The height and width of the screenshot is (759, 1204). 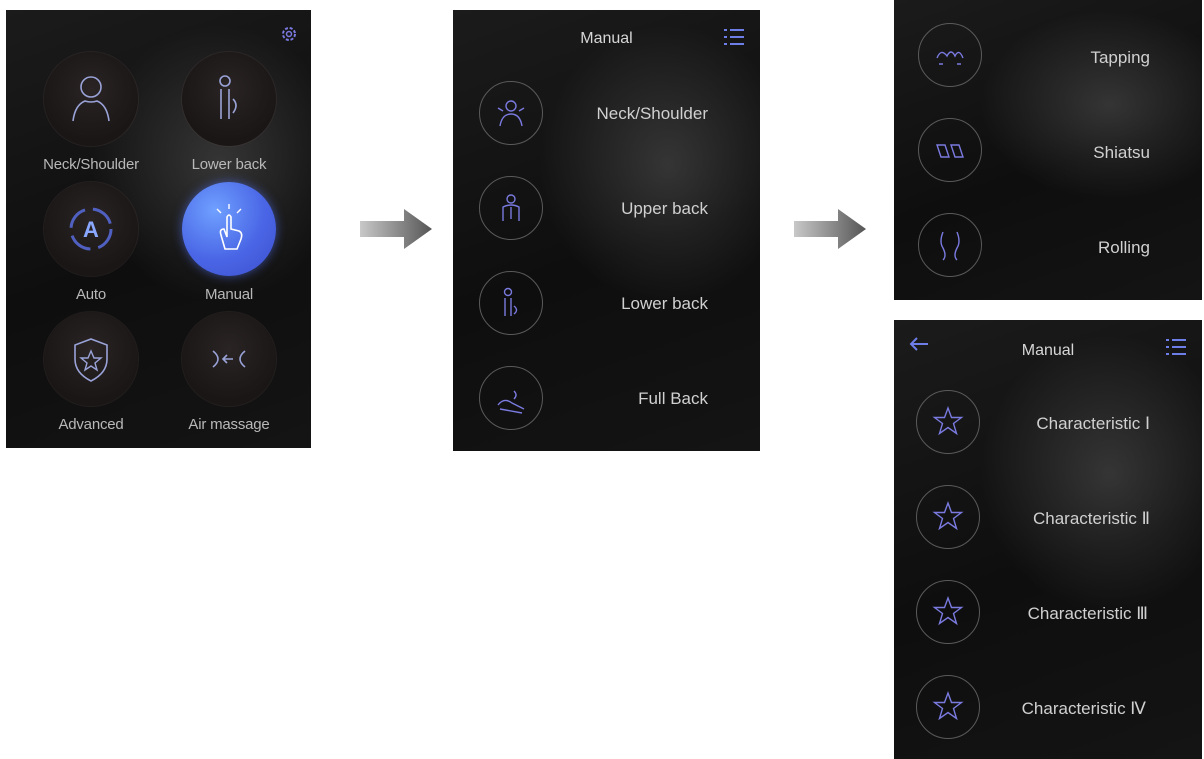 What do you see at coordinates (1048, 60) in the screenshot?
I see `list-item-tapping: Tapping` at bounding box center [1048, 60].